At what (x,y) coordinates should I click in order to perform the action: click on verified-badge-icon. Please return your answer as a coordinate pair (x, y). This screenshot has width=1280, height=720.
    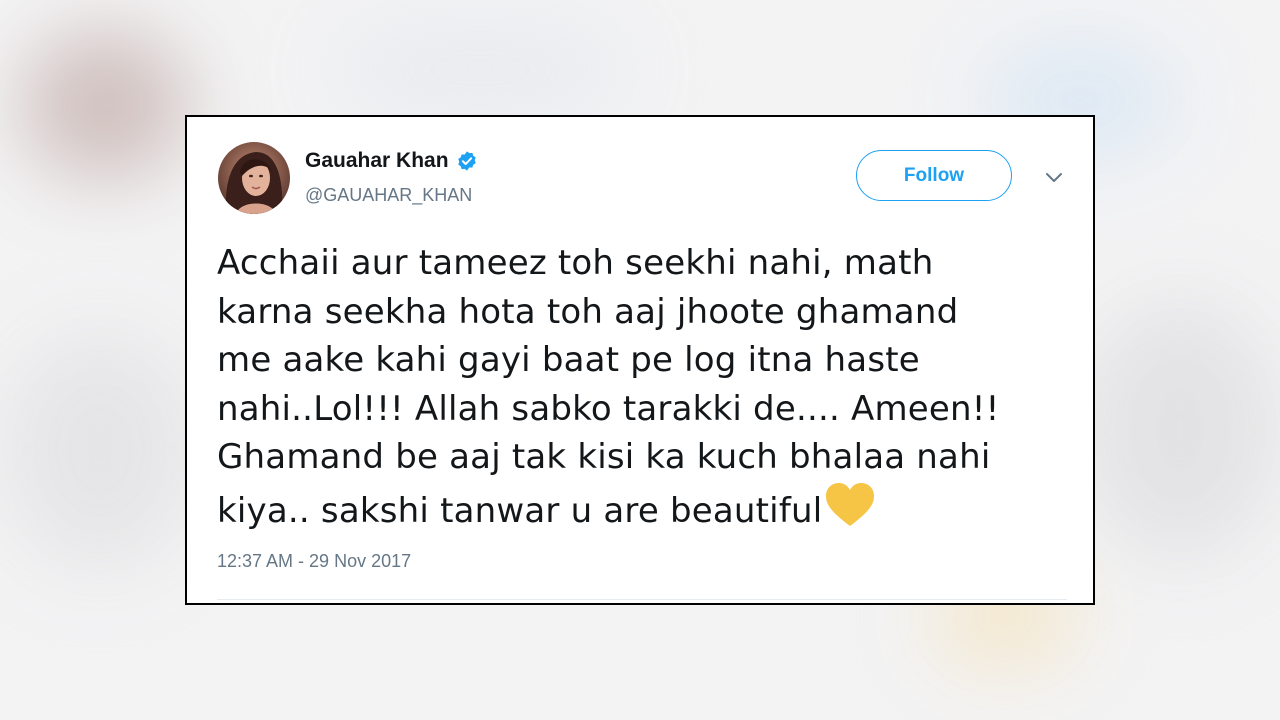
    Looking at the image, I should click on (467, 161).